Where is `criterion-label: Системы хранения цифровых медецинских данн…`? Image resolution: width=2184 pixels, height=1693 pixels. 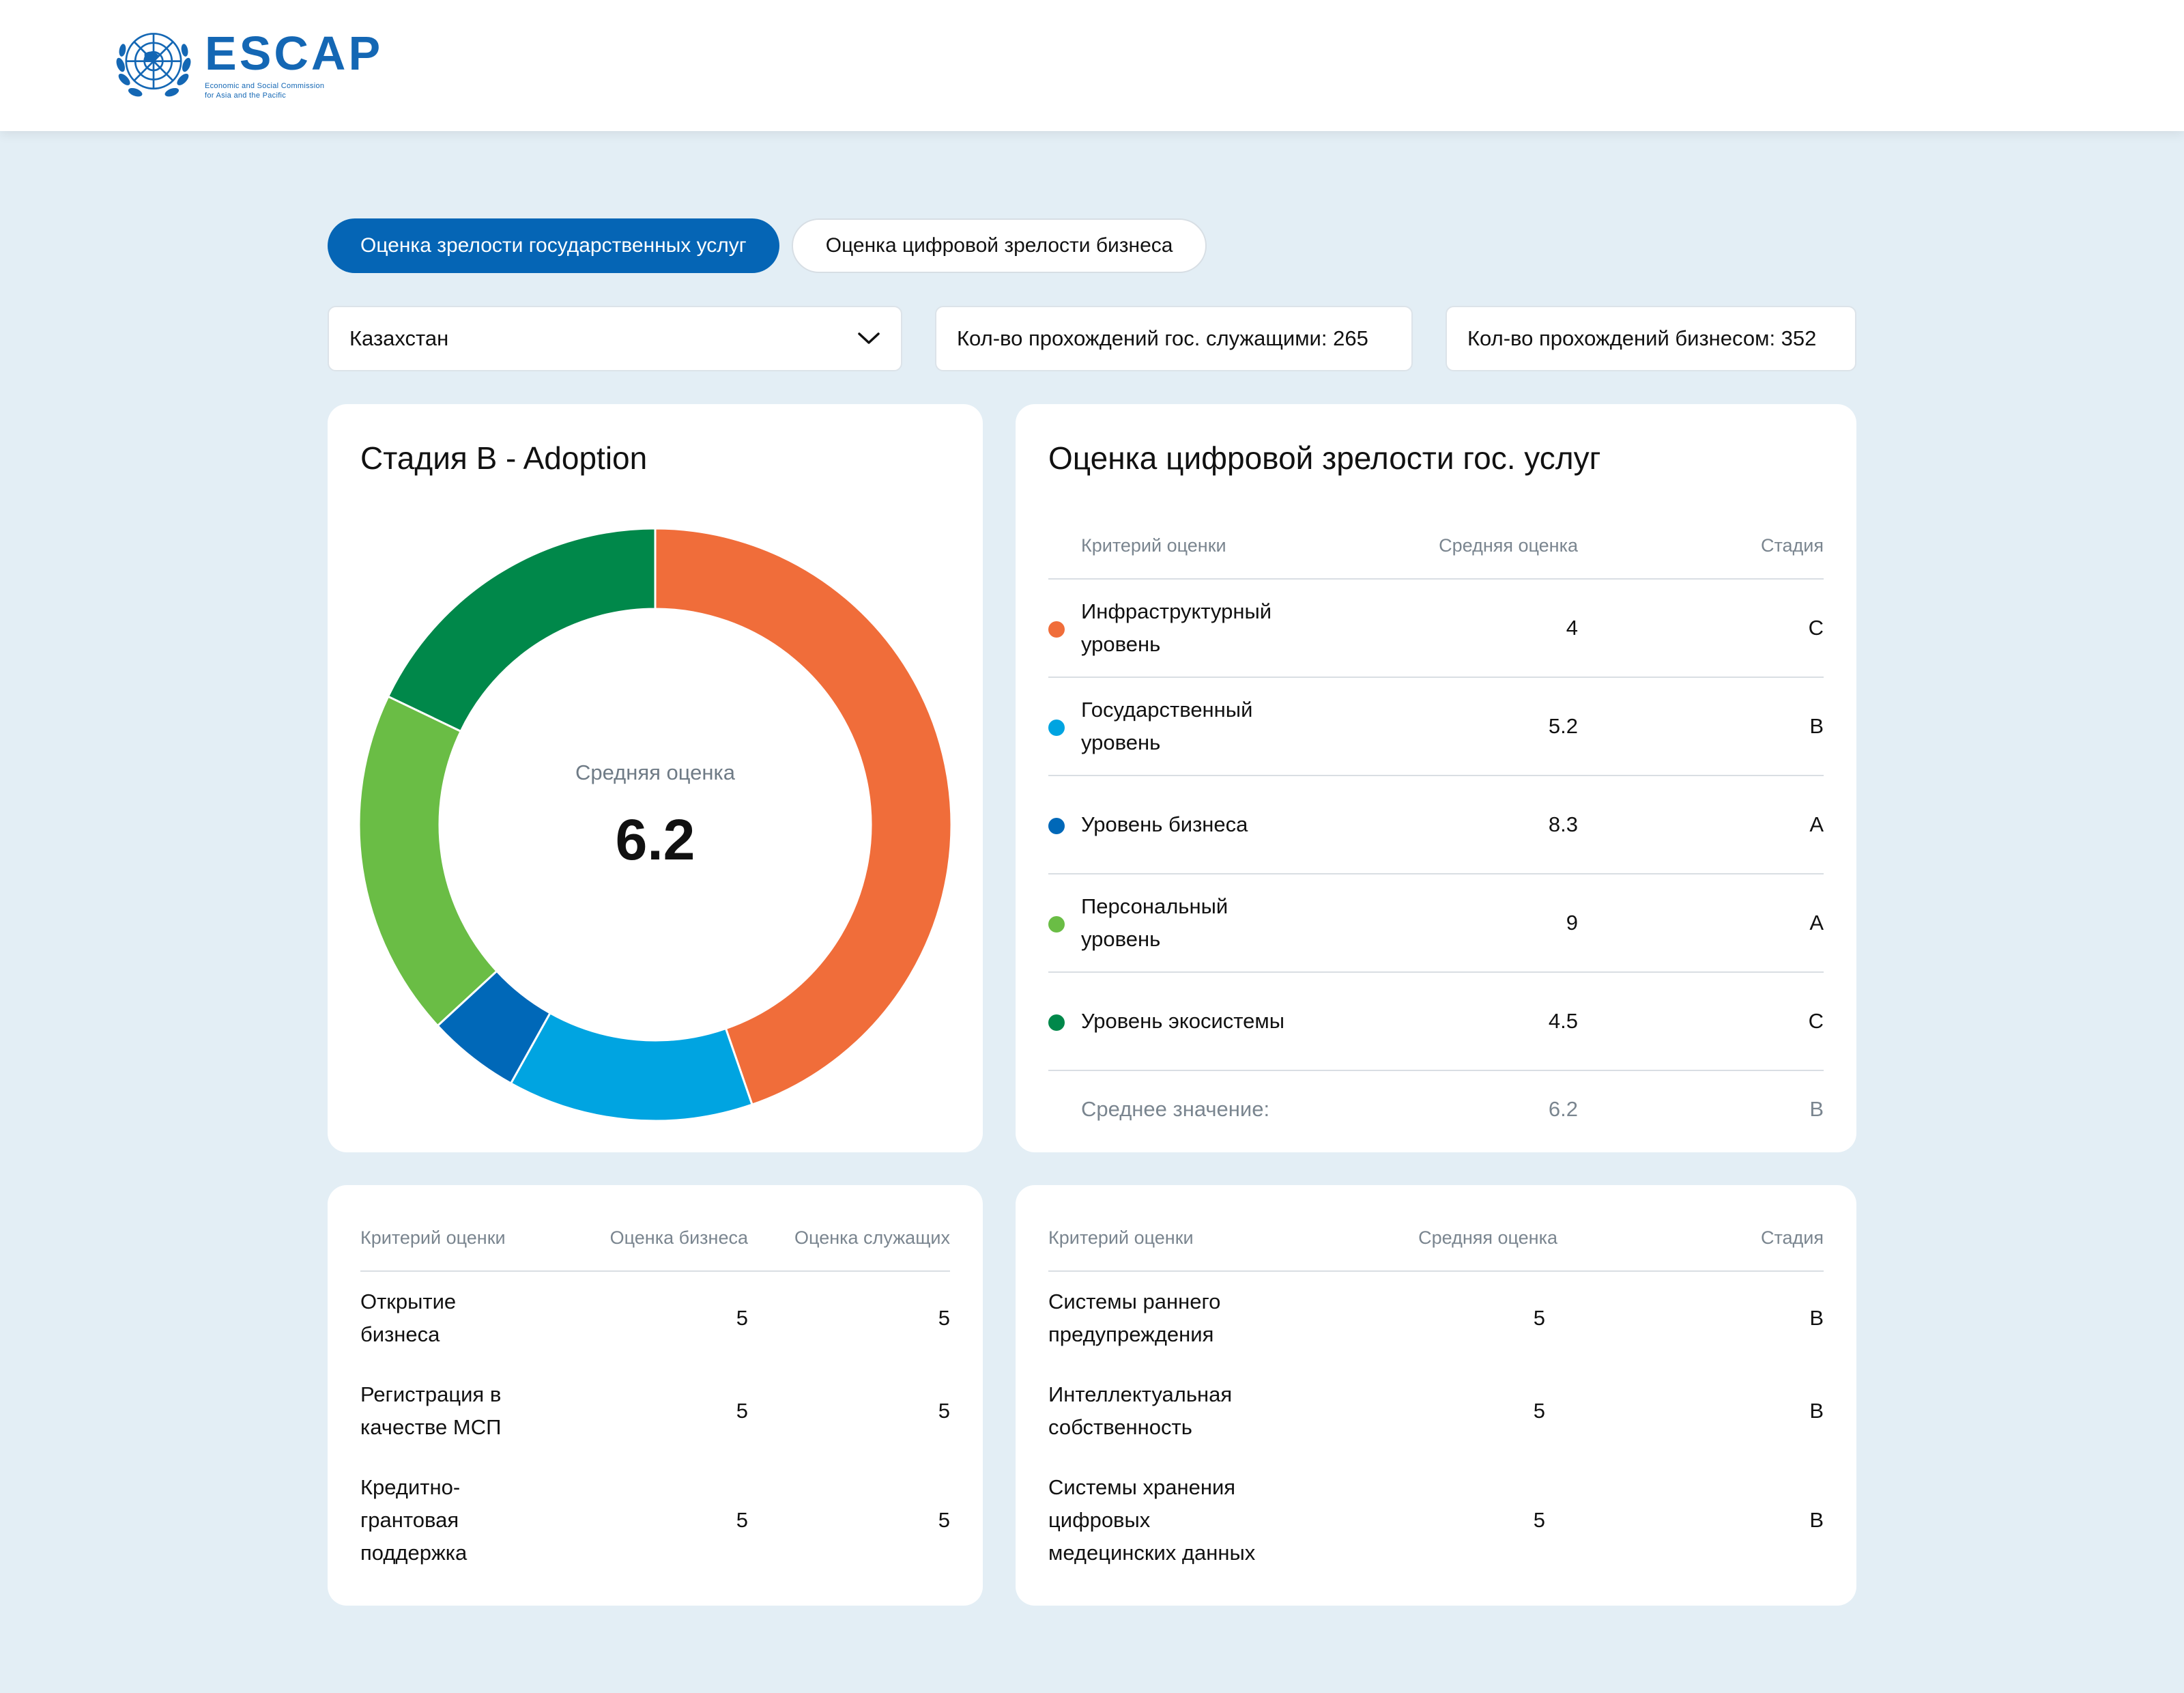 criterion-label: Системы хранения цифровых медецинских данн… is located at coordinates (1152, 1520).